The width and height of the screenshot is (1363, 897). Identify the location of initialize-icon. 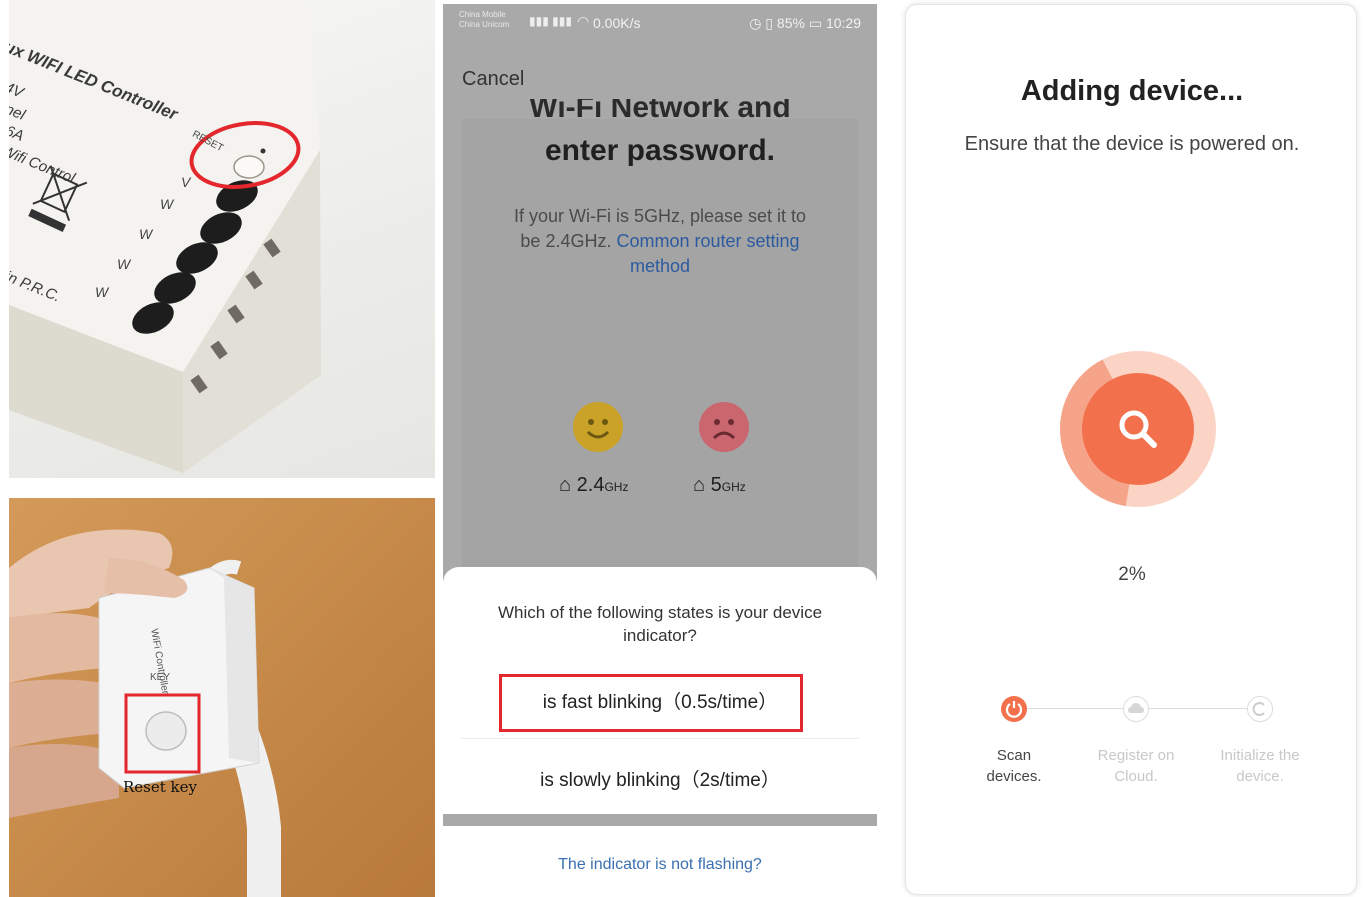
(1260, 709).